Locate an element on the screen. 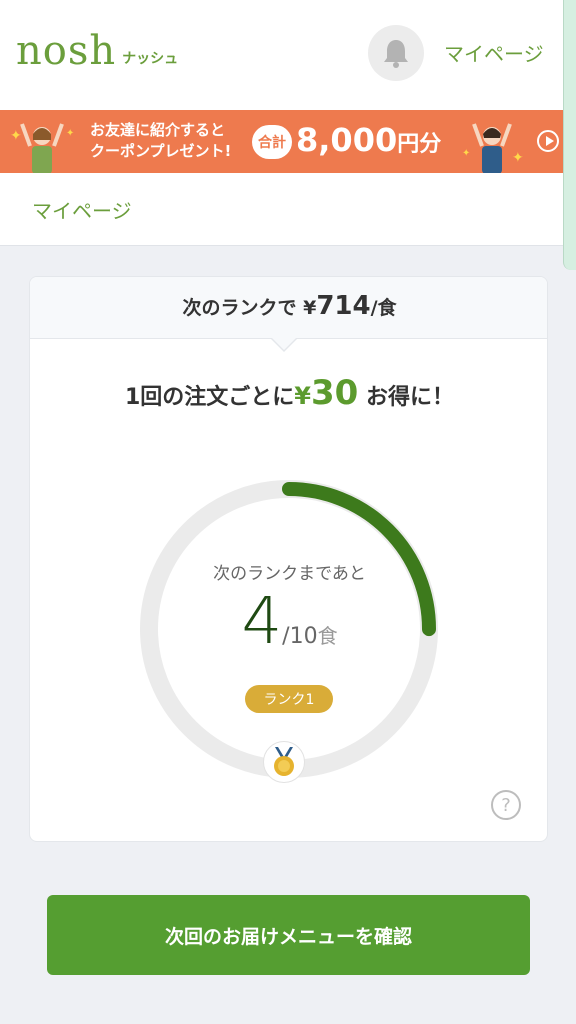 The width and height of the screenshot is (576, 1024). banner-line1: お友達に紹介すると is located at coordinates (158, 130).